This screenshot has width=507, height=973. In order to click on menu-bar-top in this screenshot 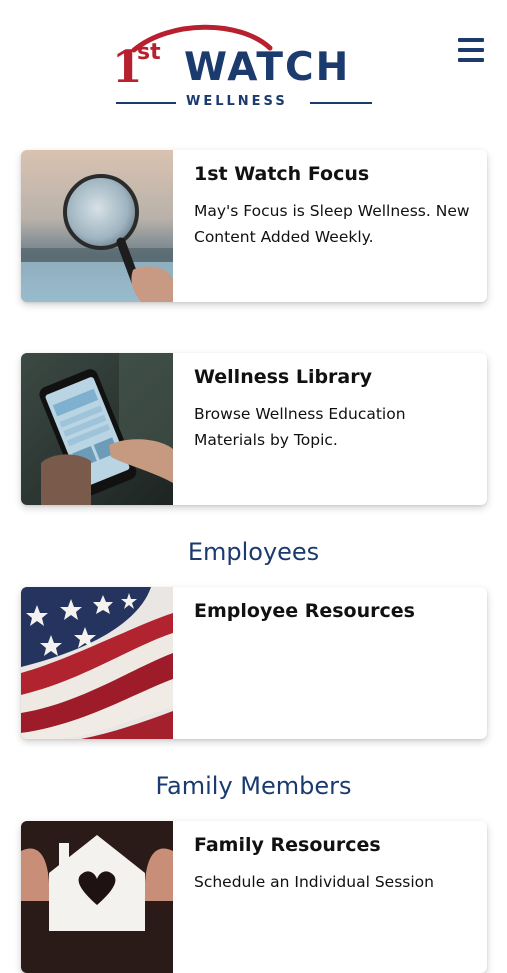, I will do `click(471, 40)`.